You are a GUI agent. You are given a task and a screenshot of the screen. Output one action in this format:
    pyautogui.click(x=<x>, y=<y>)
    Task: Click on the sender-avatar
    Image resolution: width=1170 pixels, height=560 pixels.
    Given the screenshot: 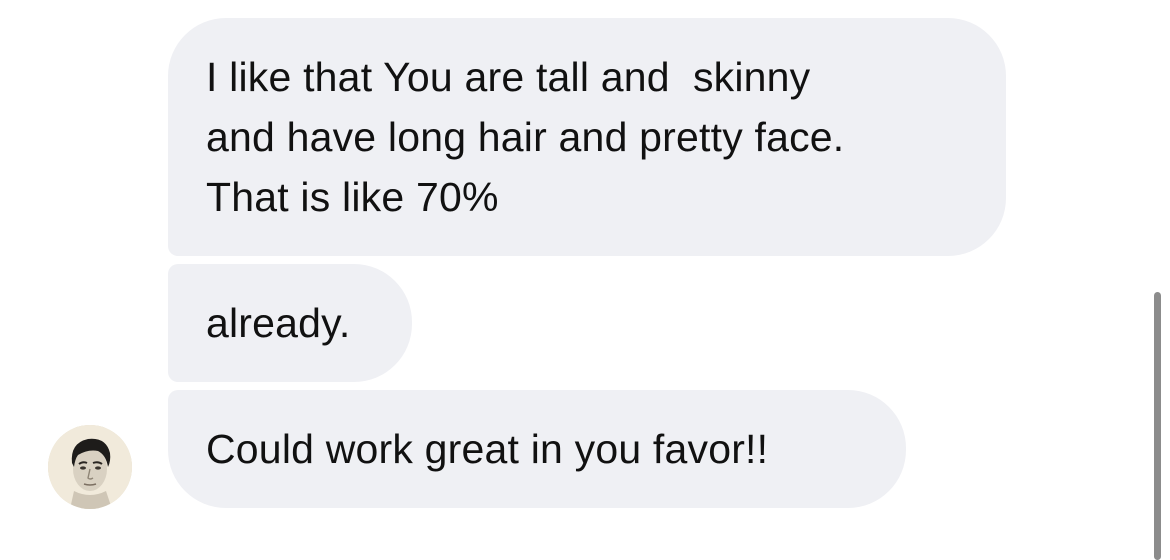 What is the action you would take?
    pyautogui.click(x=90, y=467)
    